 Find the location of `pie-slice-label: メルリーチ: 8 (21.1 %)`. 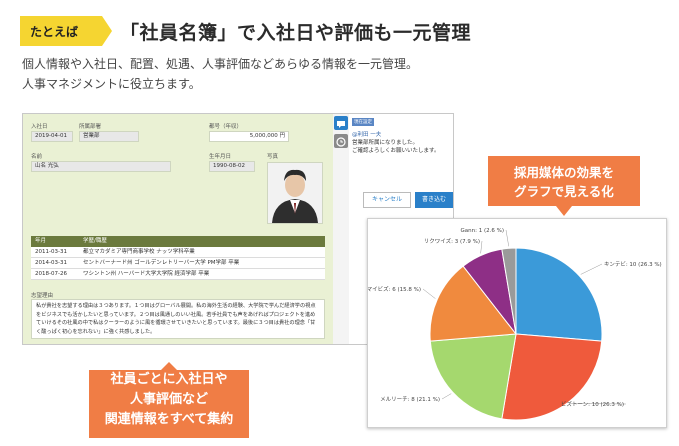

pie-slice-label: メルリーチ: 8 (21.1 %) is located at coordinates (410, 399).